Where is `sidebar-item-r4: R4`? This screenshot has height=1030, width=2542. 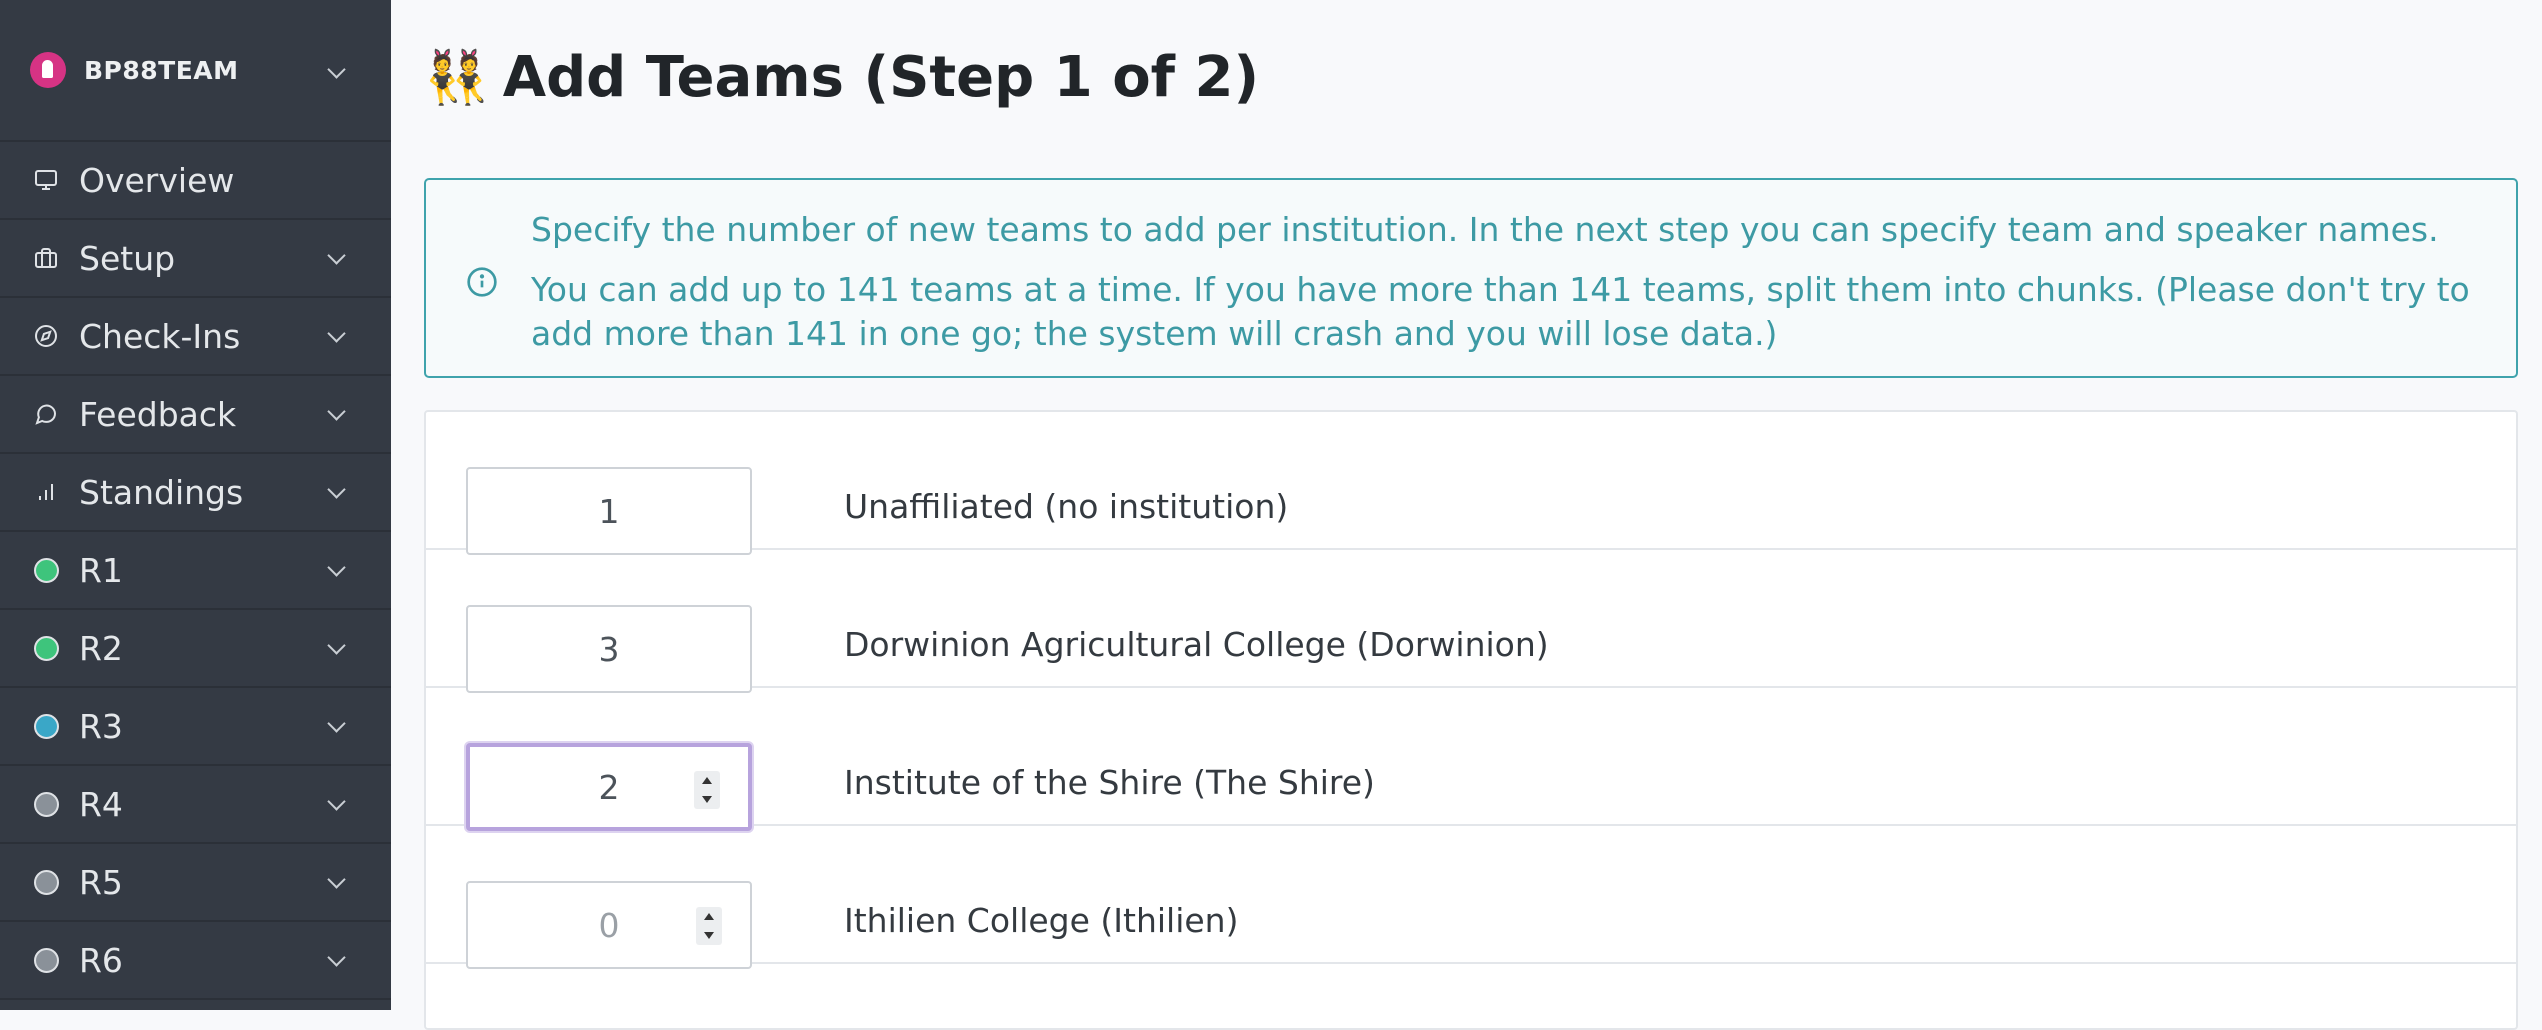
sidebar-item-r4: R4 is located at coordinates (195, 805).